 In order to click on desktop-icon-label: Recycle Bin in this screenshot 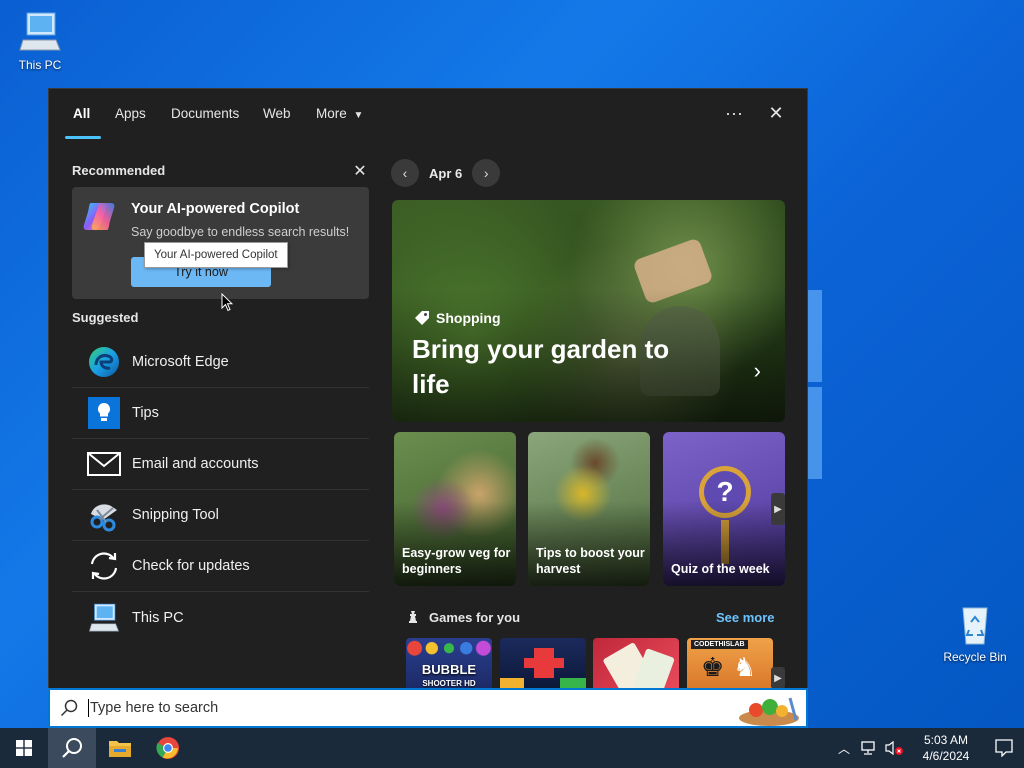, I will do `click(975, 657)`.